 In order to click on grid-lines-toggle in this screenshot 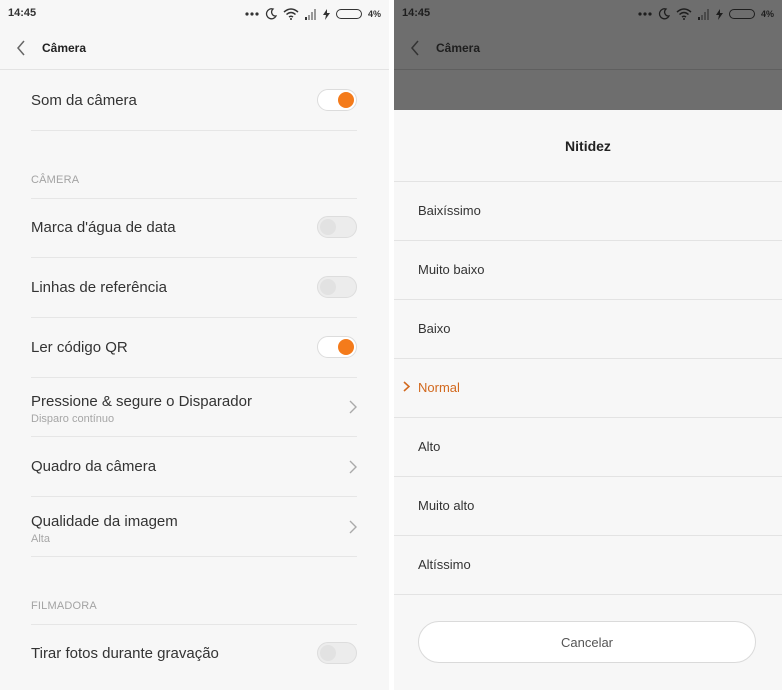, I will do `click(337, 287)`.